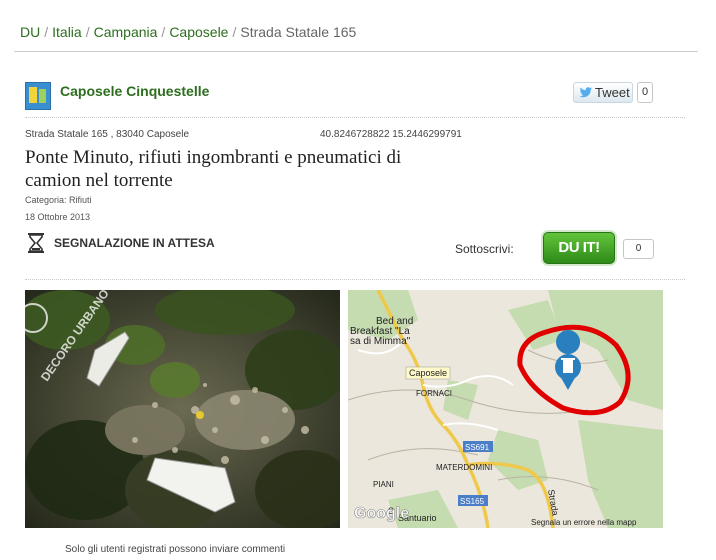 The image size is (716, 560). What do you see at coordinates (645, 92) in the screenshot?
I see `tweet-count: 0` at bounding box center [645, 92].